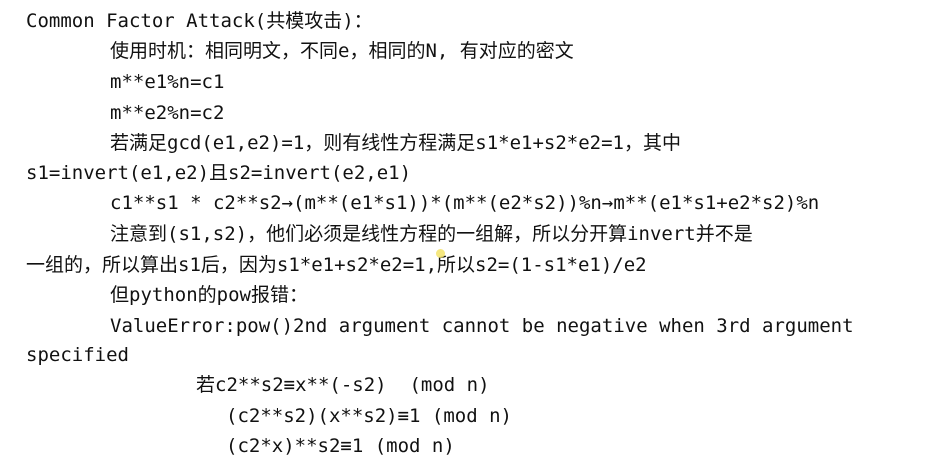 This screenshot has width=947, height=464. I want to click on cursor-highlight, so click(440, 253).